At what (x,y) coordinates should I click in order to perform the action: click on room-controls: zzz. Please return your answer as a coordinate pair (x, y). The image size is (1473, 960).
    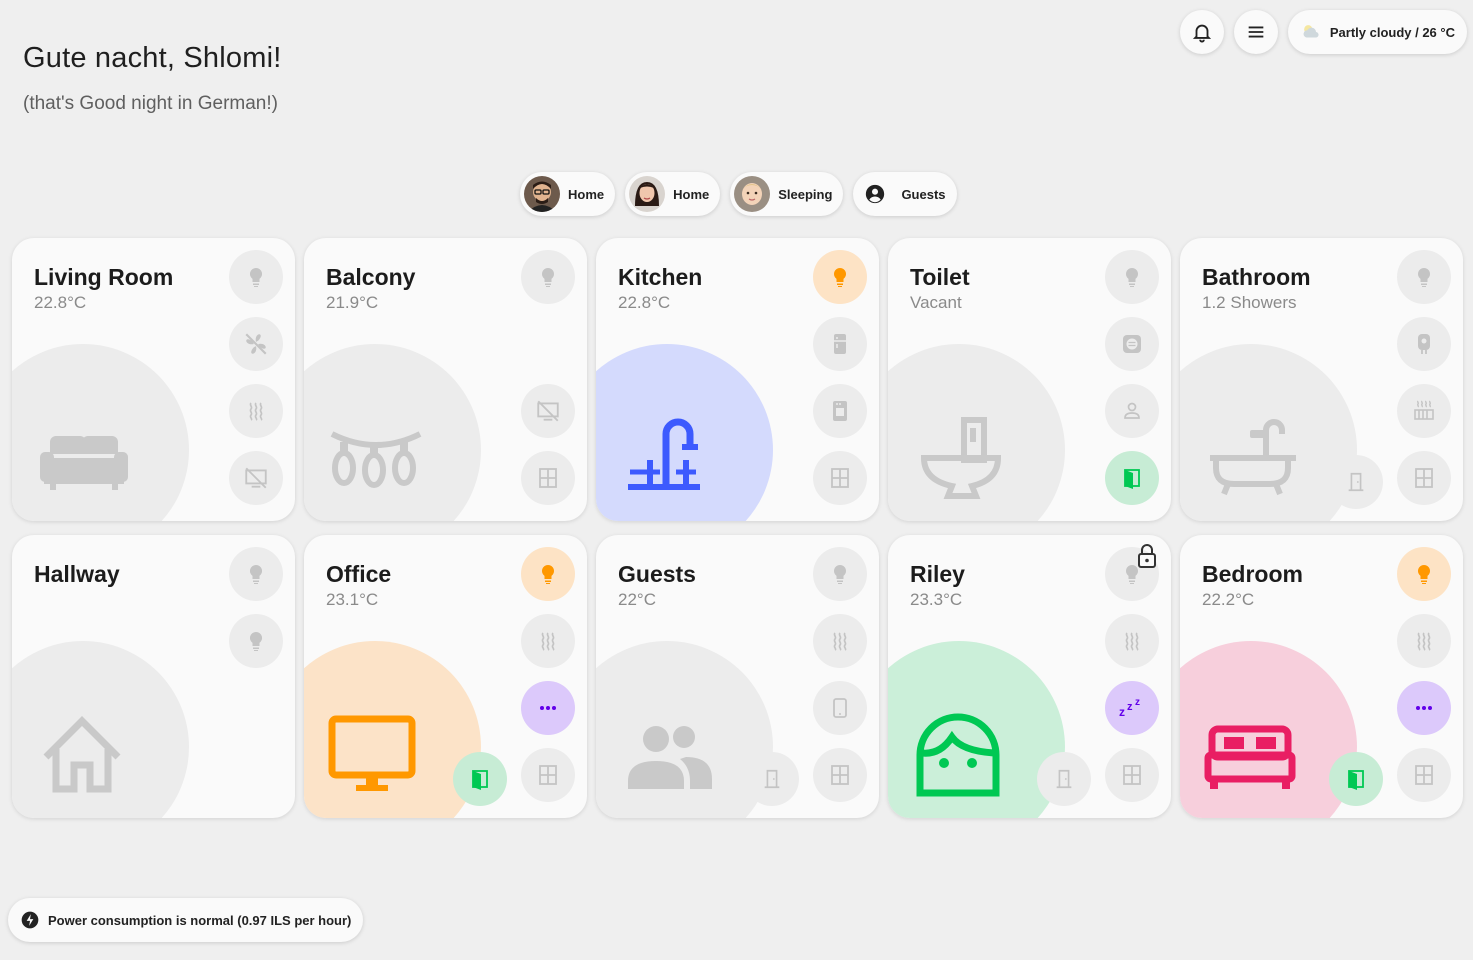
    Looking at the image, I should click on (1132, 674).